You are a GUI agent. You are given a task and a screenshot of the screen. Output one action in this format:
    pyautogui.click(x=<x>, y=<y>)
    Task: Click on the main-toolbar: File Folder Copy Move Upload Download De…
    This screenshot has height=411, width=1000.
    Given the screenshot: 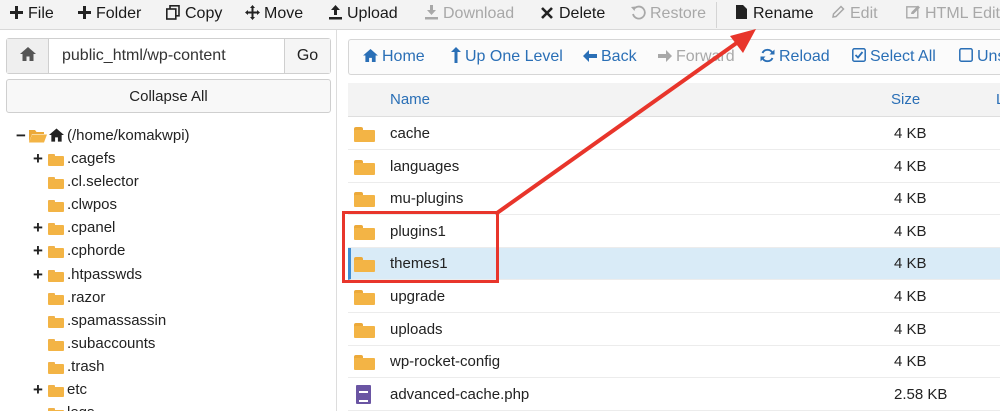 What is the action you would take?
    pyautogui.click(x=500, y=15)
    